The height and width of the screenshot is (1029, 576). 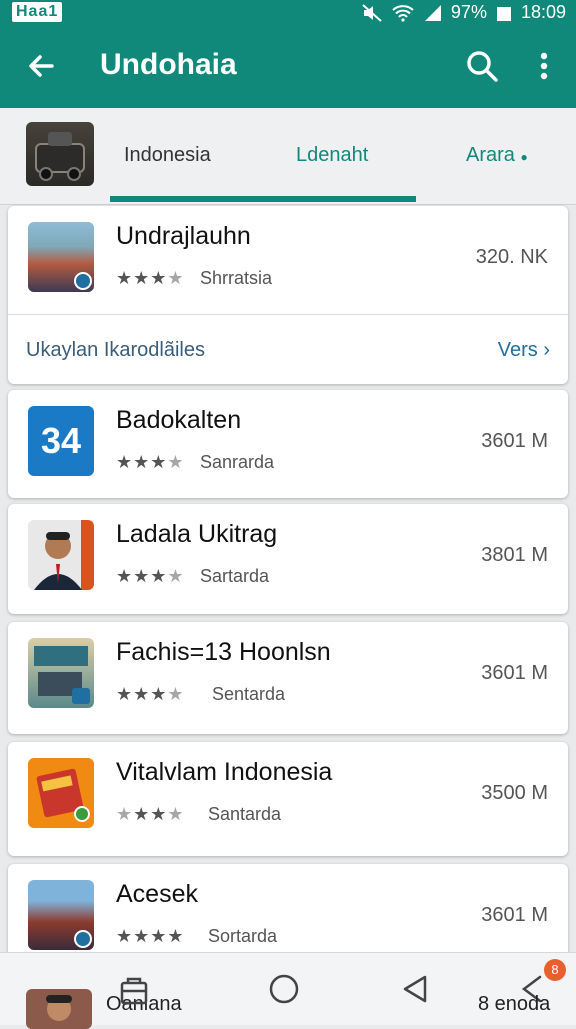 I want to click on wifi-icon, so click(x=403, y=13).